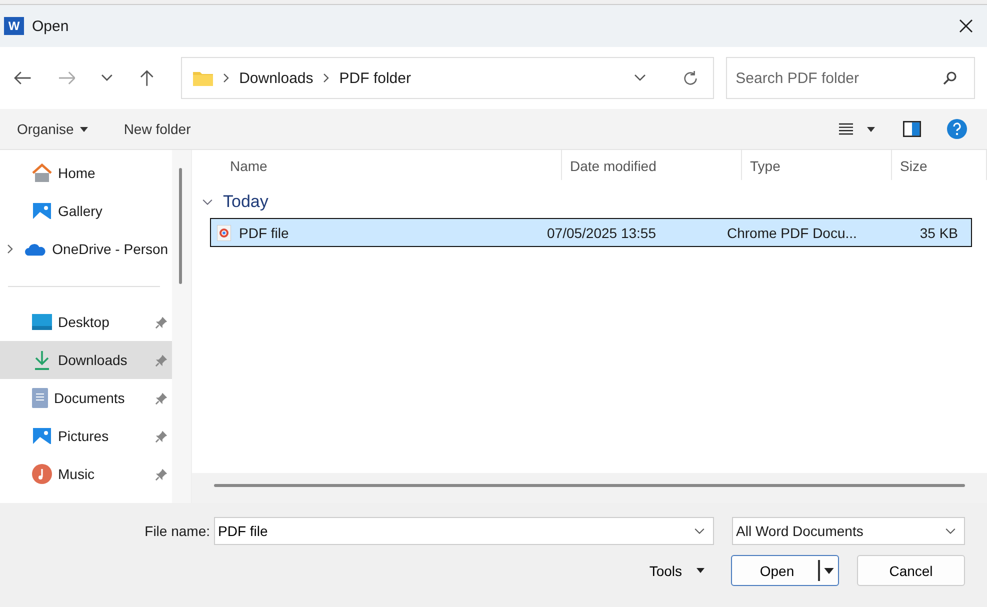 This screenshot has width=987, height=607. I want to click on size-cell-text: 35 KB, so click(938, 232).